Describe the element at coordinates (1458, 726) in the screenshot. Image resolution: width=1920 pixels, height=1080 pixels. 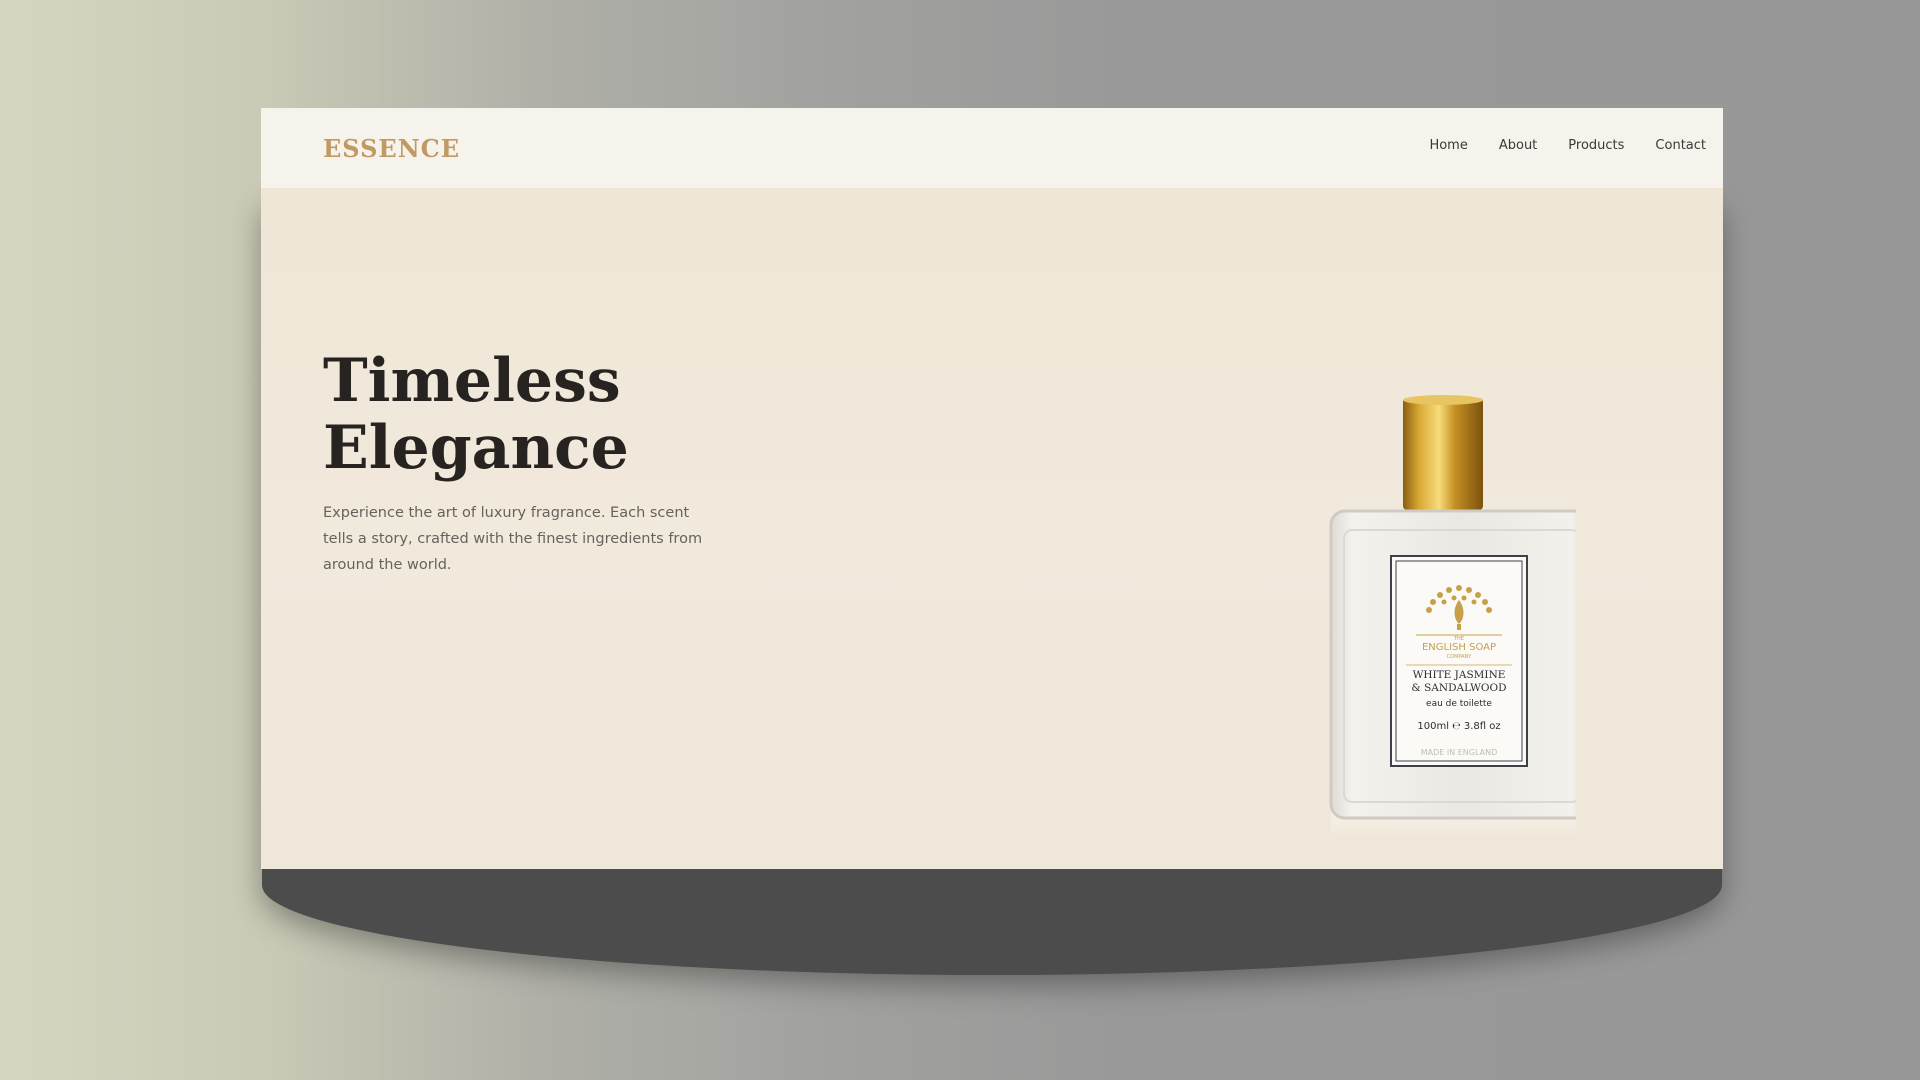
I see `label-volume: 100ml ℮ 3.8fl oz` at that location.